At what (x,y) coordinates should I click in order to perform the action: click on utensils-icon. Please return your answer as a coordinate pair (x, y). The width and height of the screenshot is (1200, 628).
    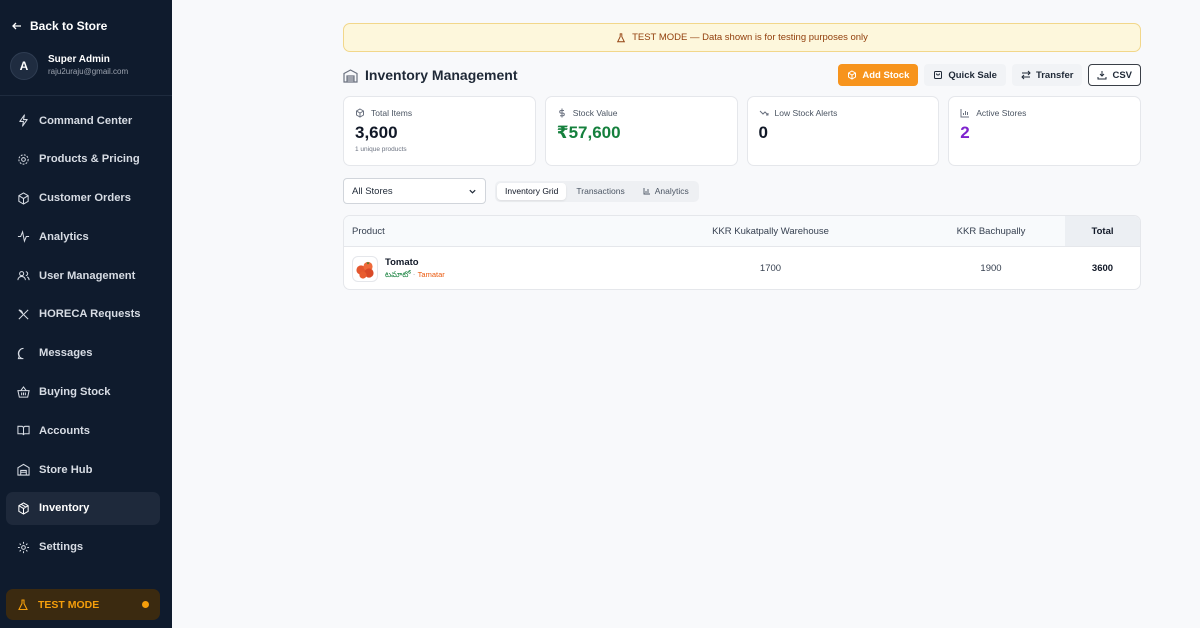
    Looking at the image, I should click on (23, 314).